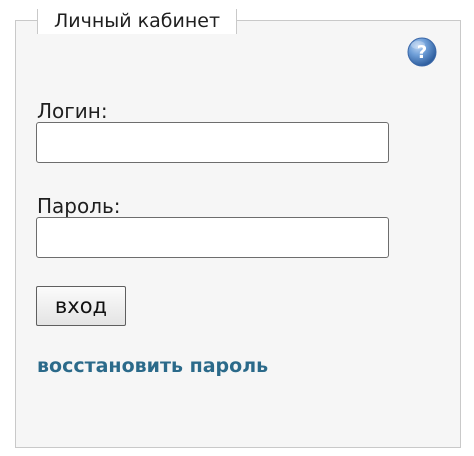  I want to click on password-label: Пароль:, so click(79, 206).